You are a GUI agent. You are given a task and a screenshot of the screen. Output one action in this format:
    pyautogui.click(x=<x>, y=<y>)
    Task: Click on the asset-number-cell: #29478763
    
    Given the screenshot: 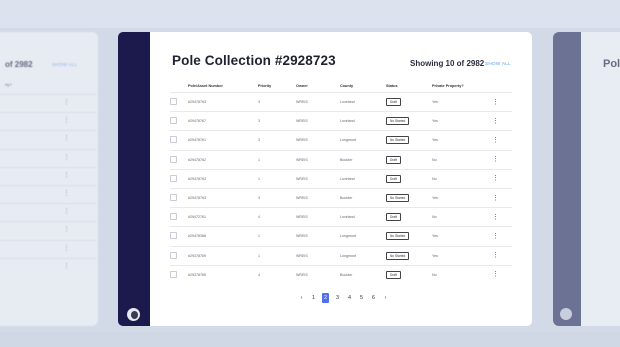 What is the action you would take?
    pyautogui.click(x=223, y=101)
    